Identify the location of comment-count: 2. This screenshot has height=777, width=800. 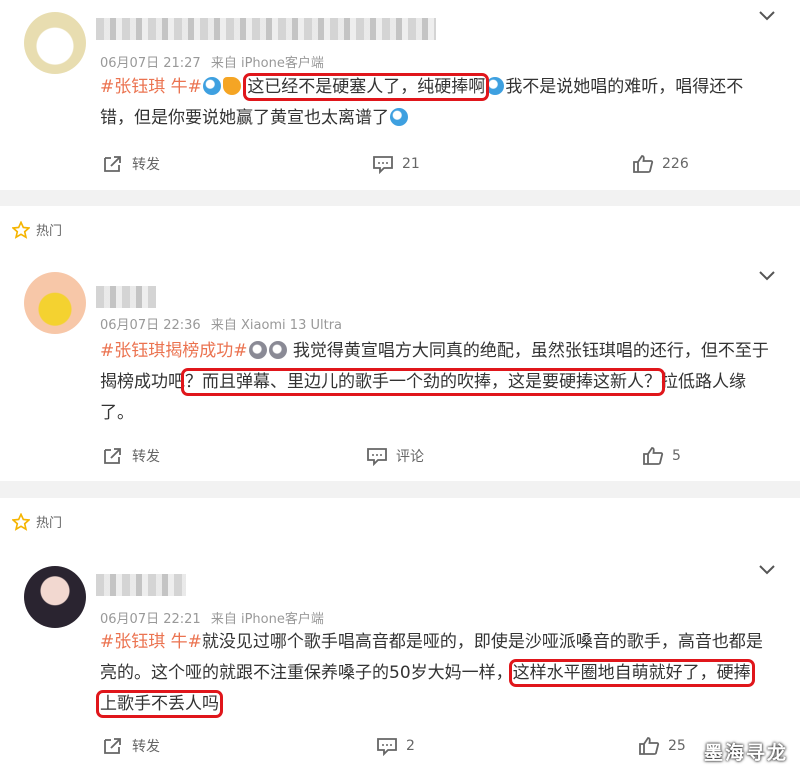
(410, 746).